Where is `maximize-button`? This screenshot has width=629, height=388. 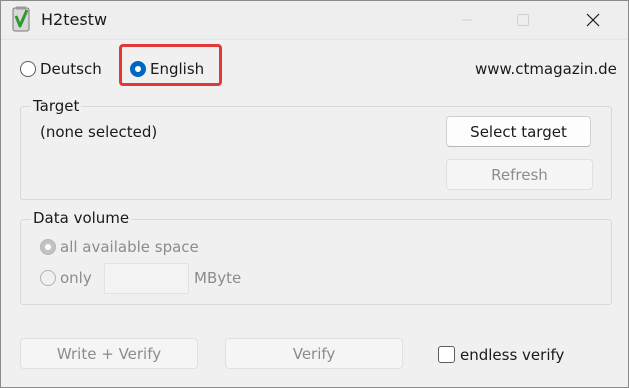
maximize-button is located at coordinates (523, 20).